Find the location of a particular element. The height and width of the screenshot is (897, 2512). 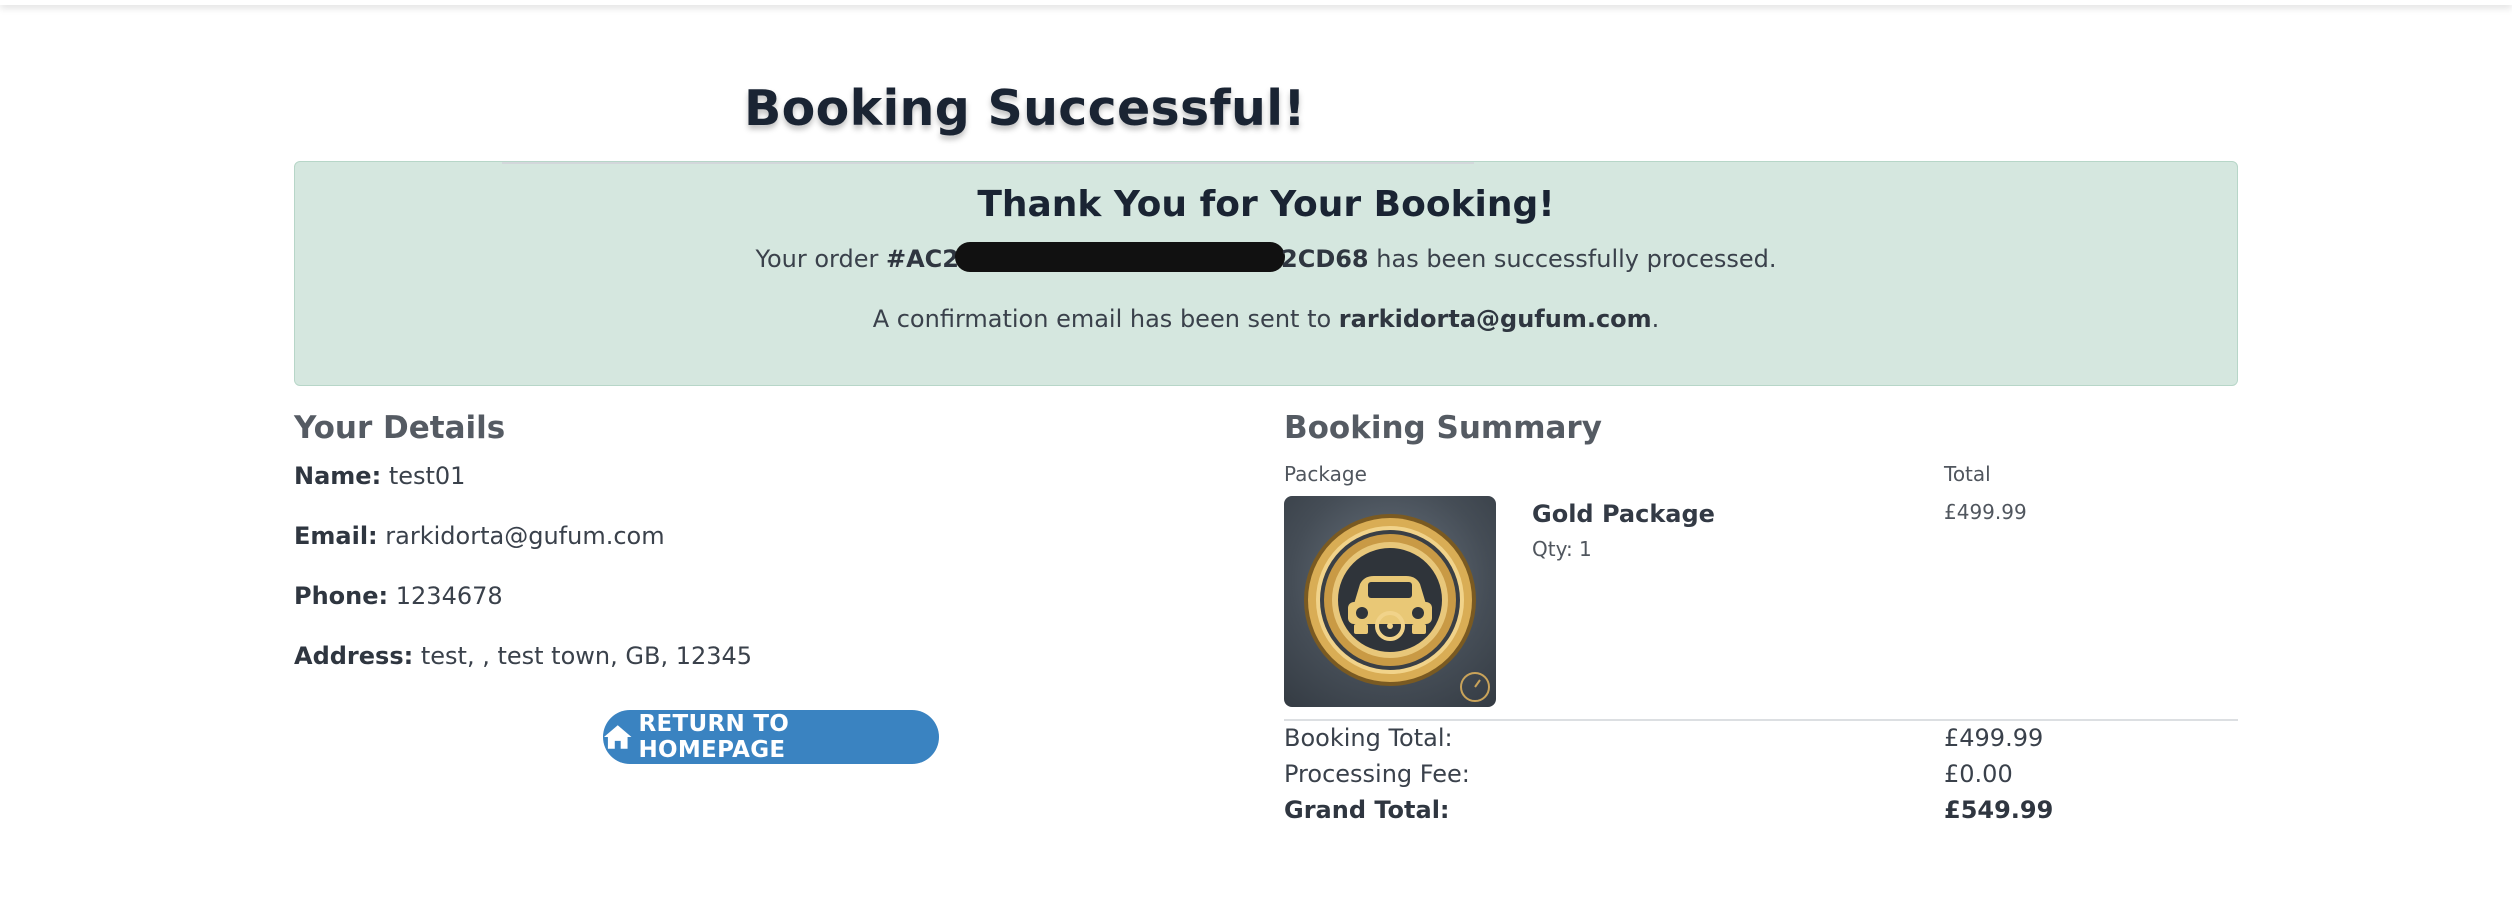

processing-fee-label: Processing Fee: is located at coordinates (1377, 774).